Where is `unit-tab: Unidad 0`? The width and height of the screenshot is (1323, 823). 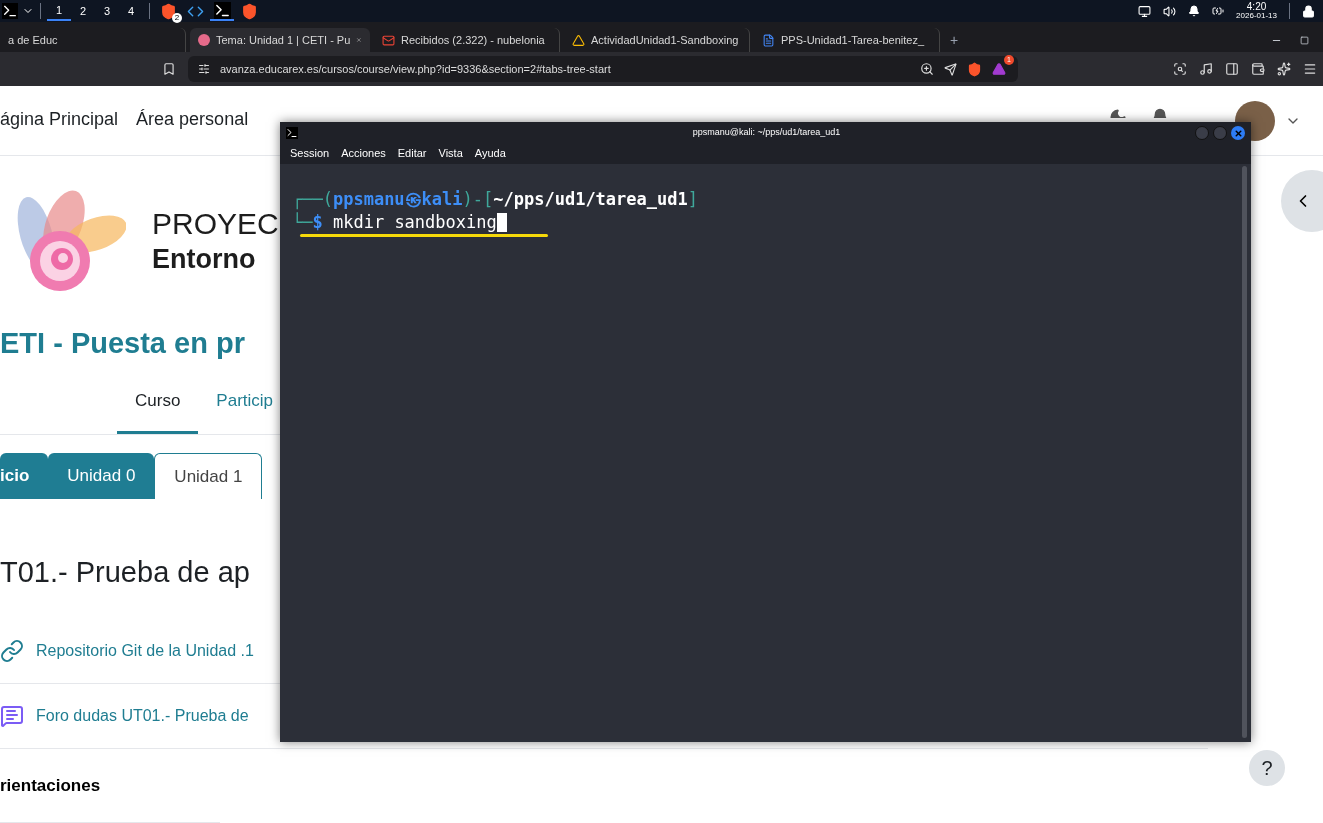 unit-tab: Unidad 0 is located at coordinates (101, 476).